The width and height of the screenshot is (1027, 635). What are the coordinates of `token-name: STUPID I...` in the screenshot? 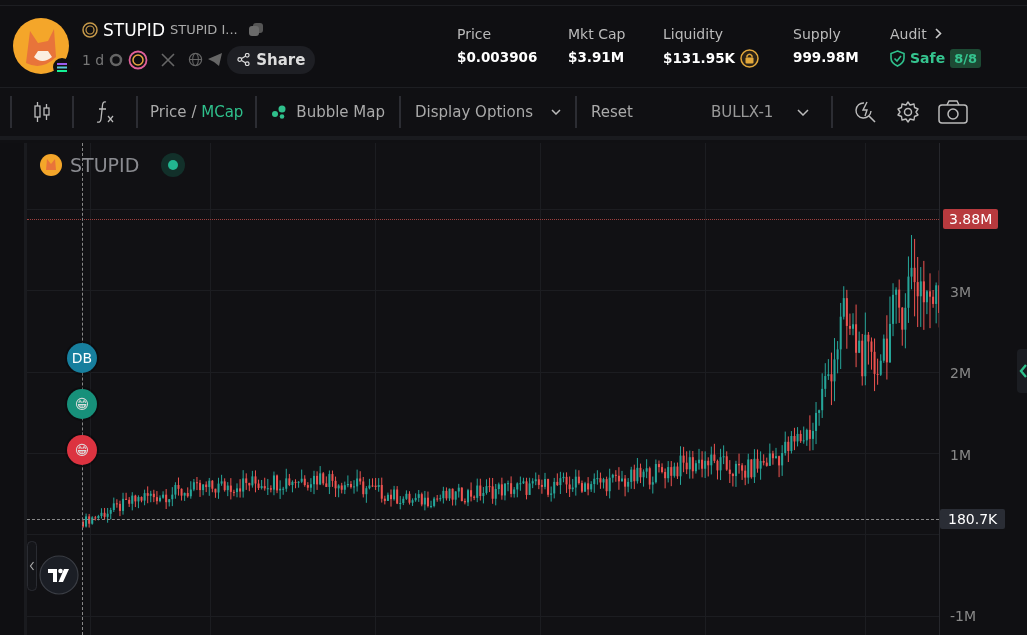 It's located at (204, 29).